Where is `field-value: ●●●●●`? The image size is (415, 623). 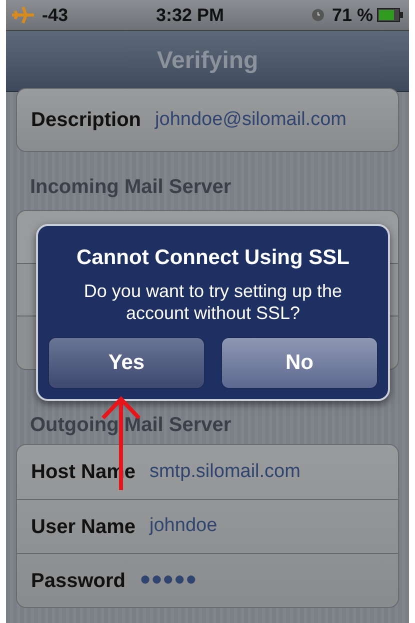
field-value: ●●●●● is located at coordinates (168, 580).